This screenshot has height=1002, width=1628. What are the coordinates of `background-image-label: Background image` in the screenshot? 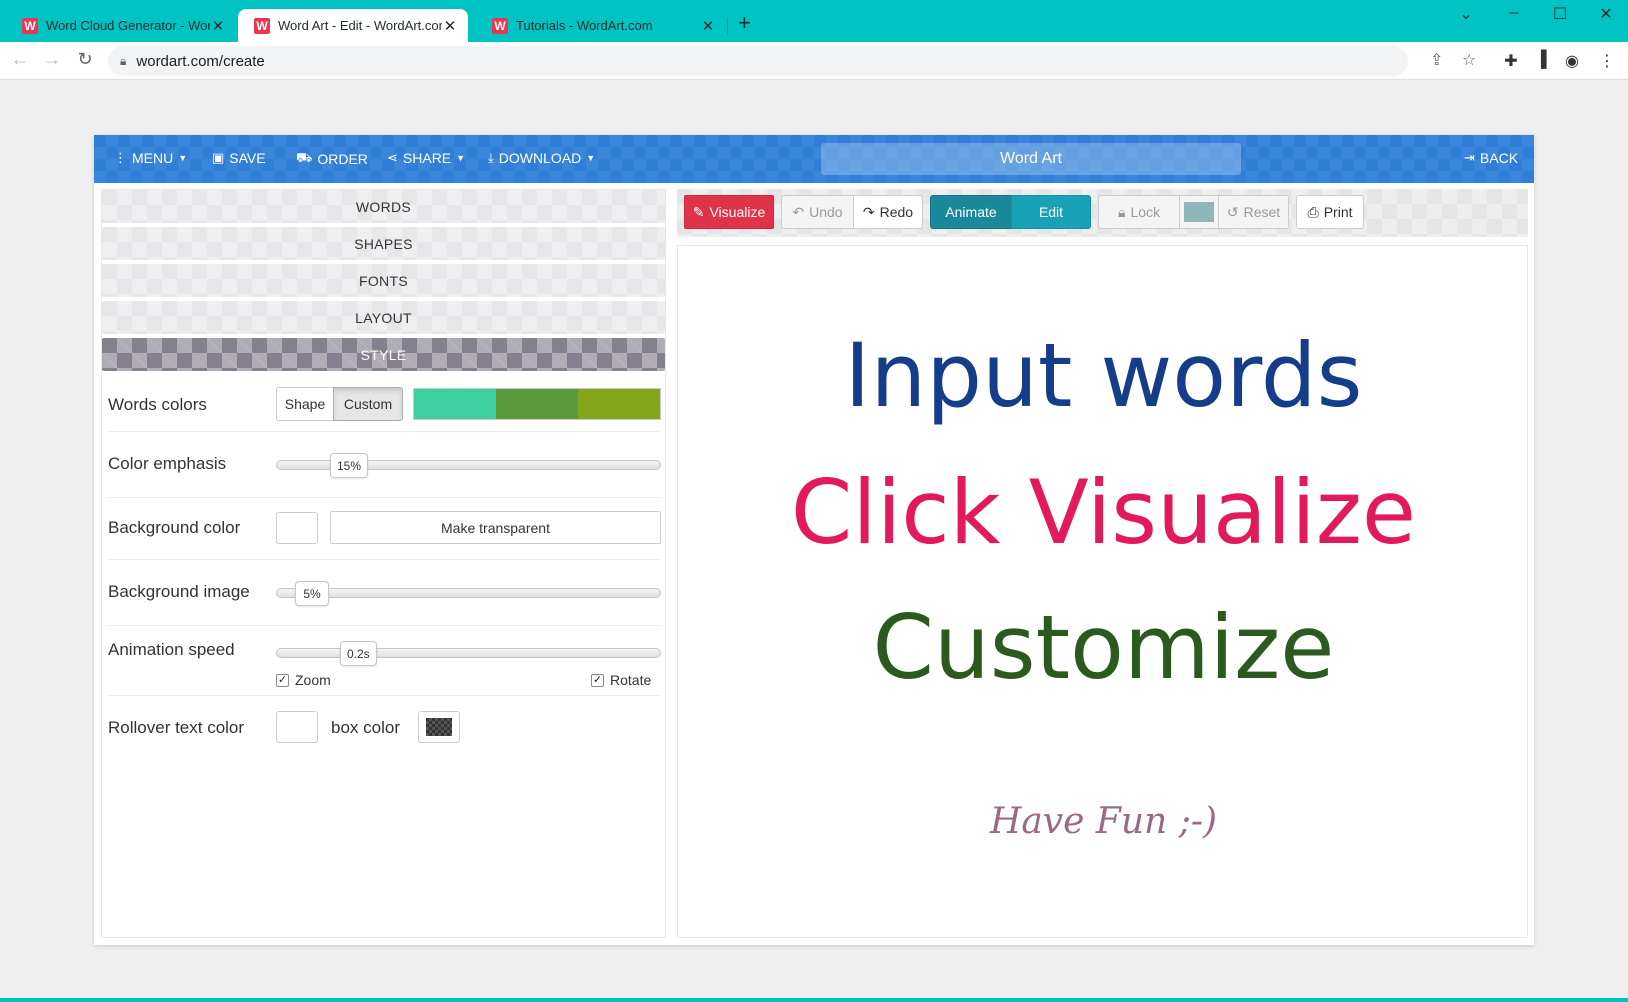 It's located at (179, 591).